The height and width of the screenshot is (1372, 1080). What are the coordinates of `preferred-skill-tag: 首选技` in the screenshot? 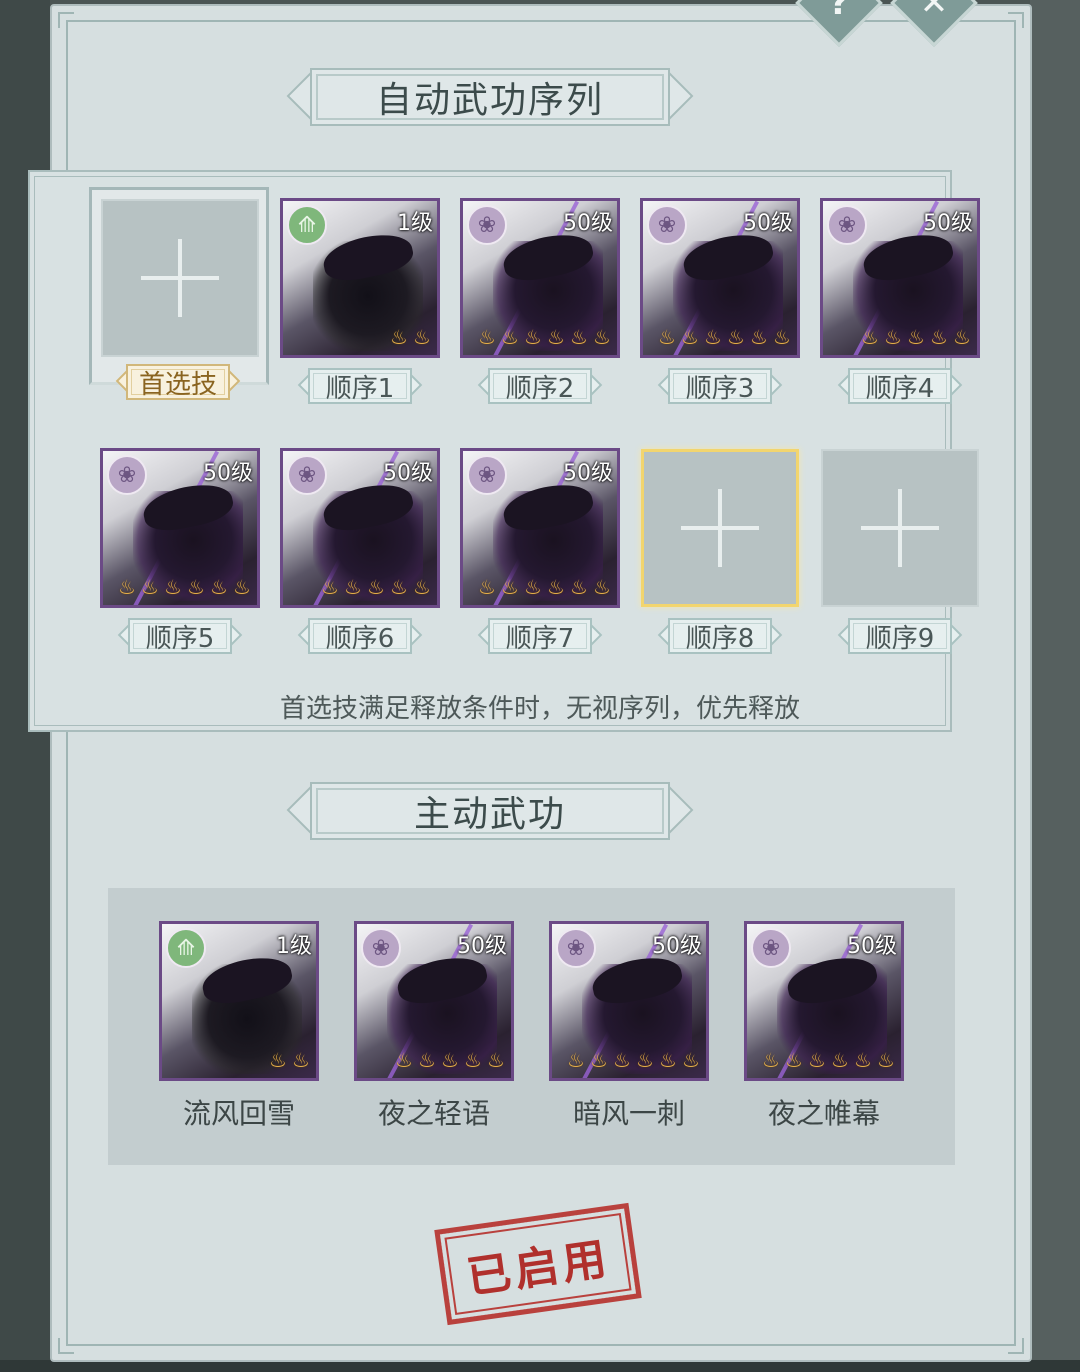 It's located at (178, 382).